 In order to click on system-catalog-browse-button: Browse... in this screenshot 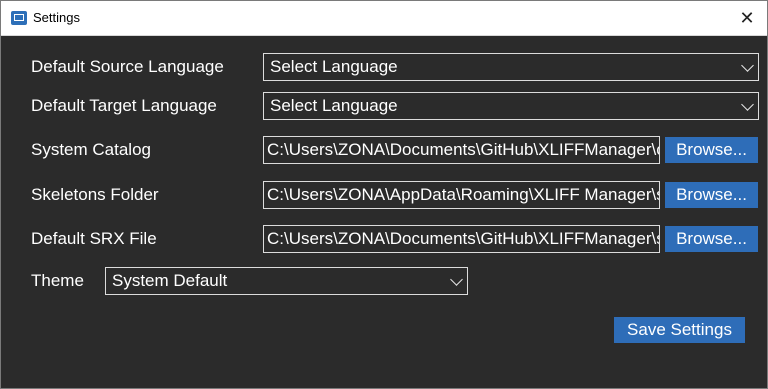, I will do `click(711, 150)`.